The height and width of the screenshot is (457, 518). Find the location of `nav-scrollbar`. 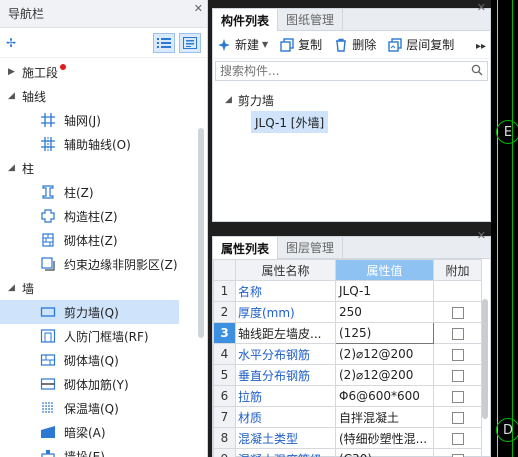

nav-scrollbar is located at coordinates (201, 233).